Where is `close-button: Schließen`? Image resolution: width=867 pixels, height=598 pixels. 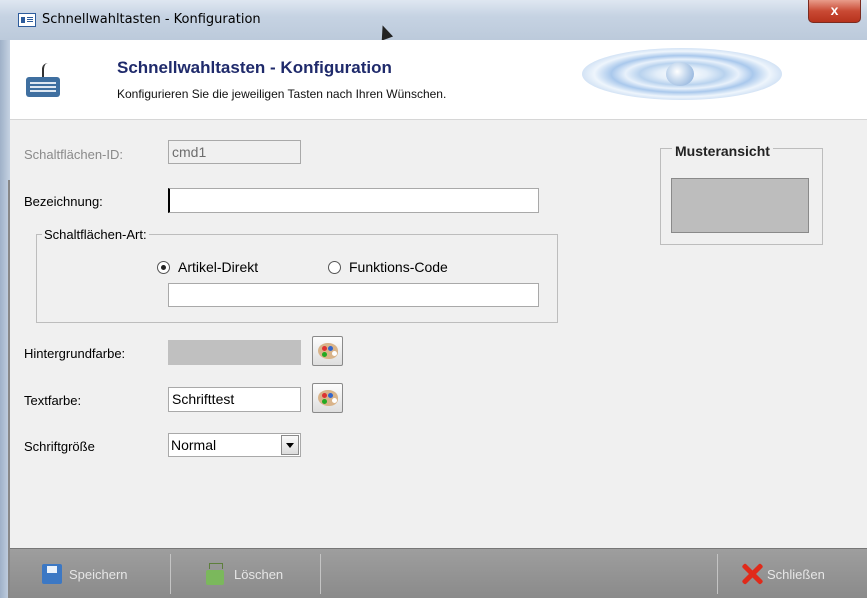
close-button: Schließen is located at coordinates (783, 573).